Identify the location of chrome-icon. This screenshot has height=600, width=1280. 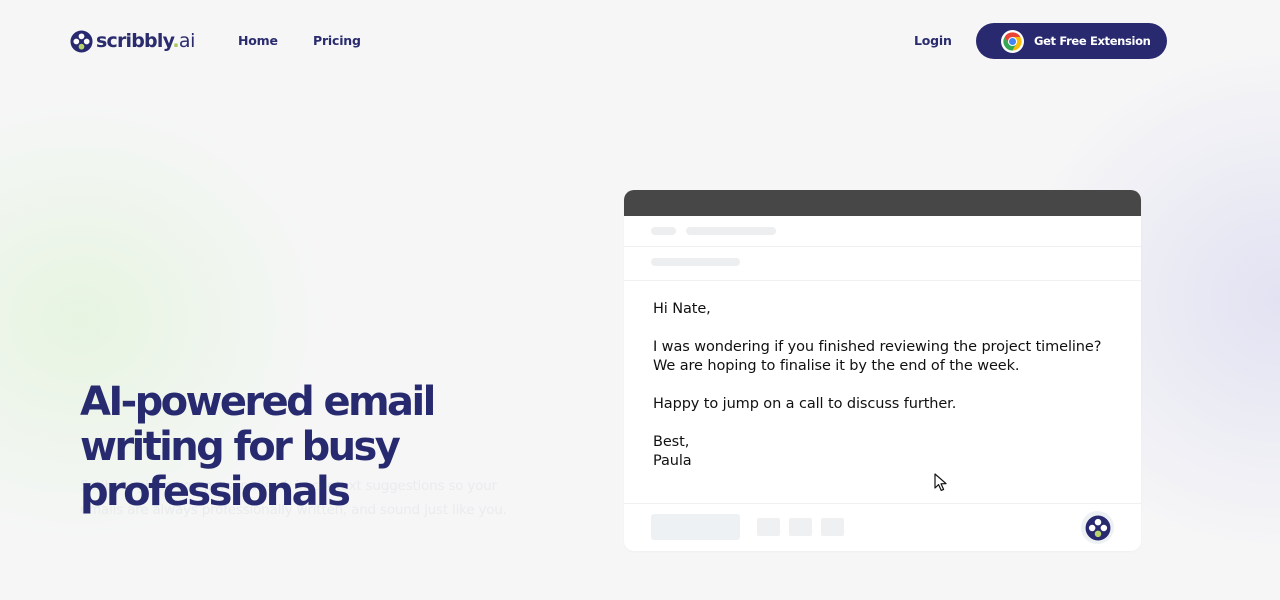
(1012, 41).